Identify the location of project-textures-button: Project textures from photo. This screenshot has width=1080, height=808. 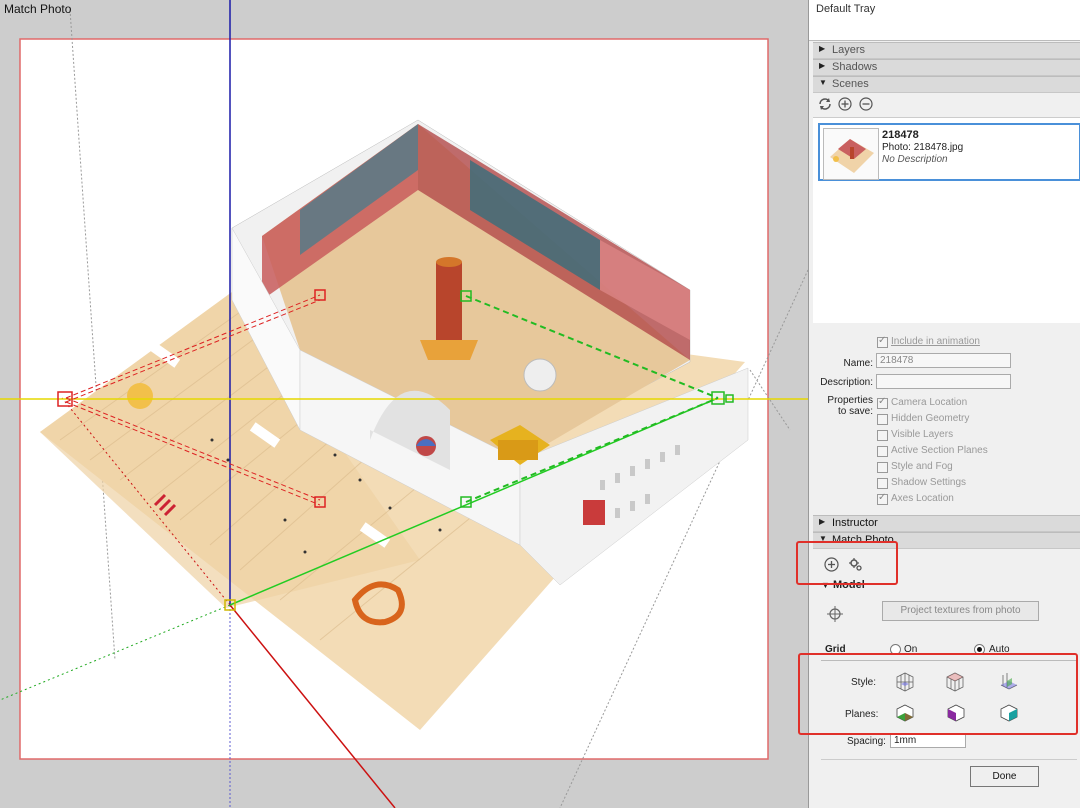
(960, 611).